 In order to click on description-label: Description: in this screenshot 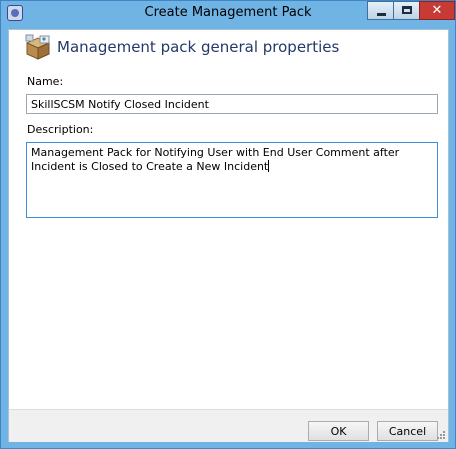, I will do `click(60, 129)`.